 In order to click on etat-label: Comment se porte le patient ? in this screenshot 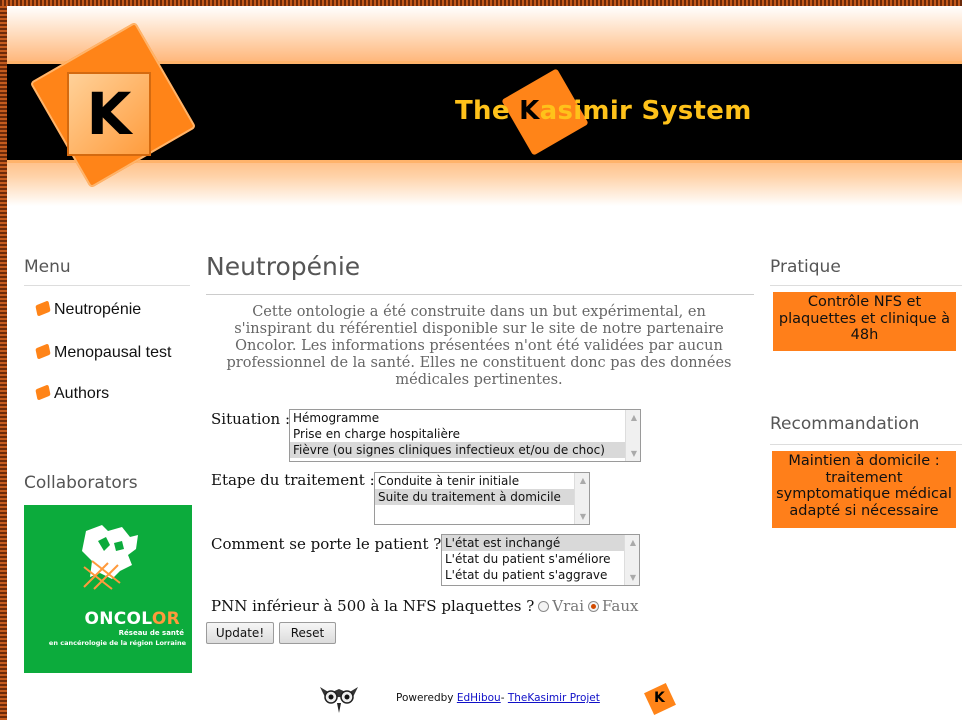, I will do `click(326, 544)`.